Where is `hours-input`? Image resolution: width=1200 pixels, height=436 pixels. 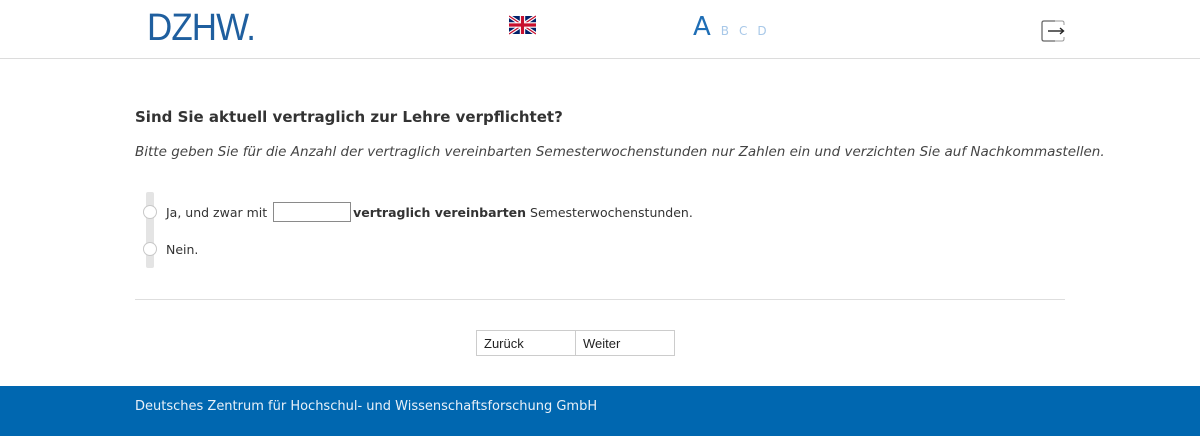
hours-input is located at coordinates (312, 212).